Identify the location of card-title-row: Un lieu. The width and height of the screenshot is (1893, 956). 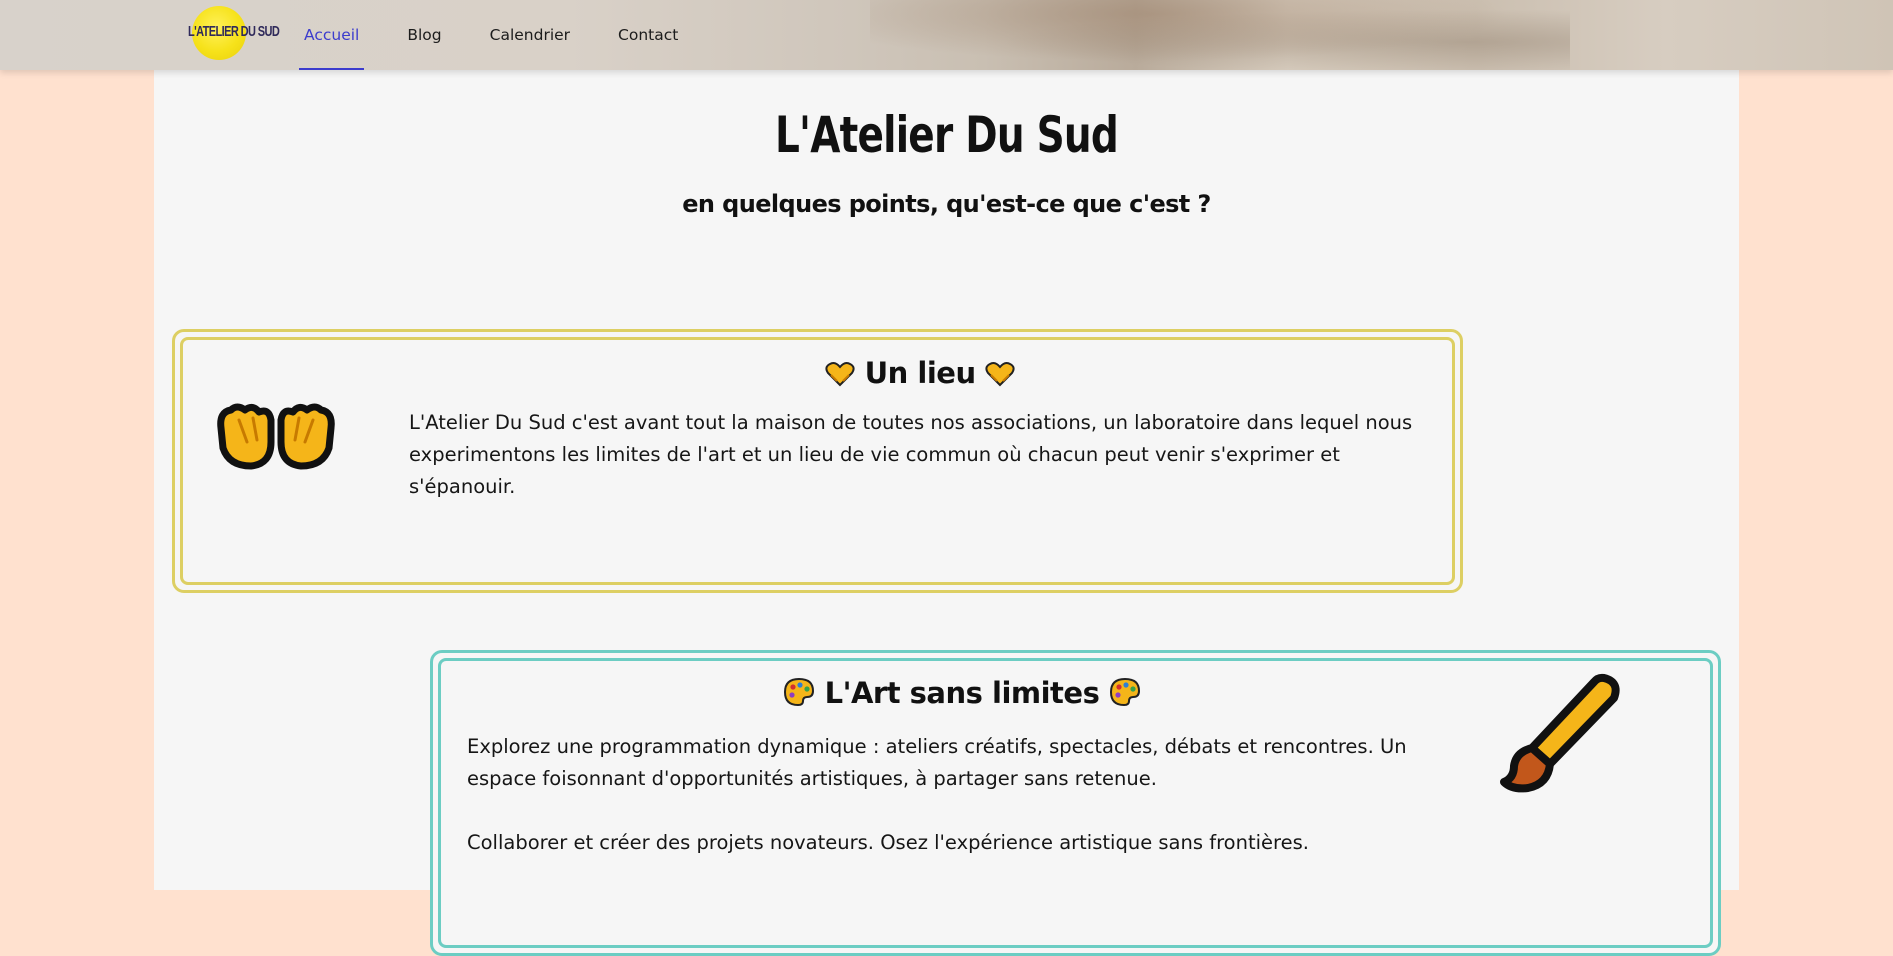
(920, 375).